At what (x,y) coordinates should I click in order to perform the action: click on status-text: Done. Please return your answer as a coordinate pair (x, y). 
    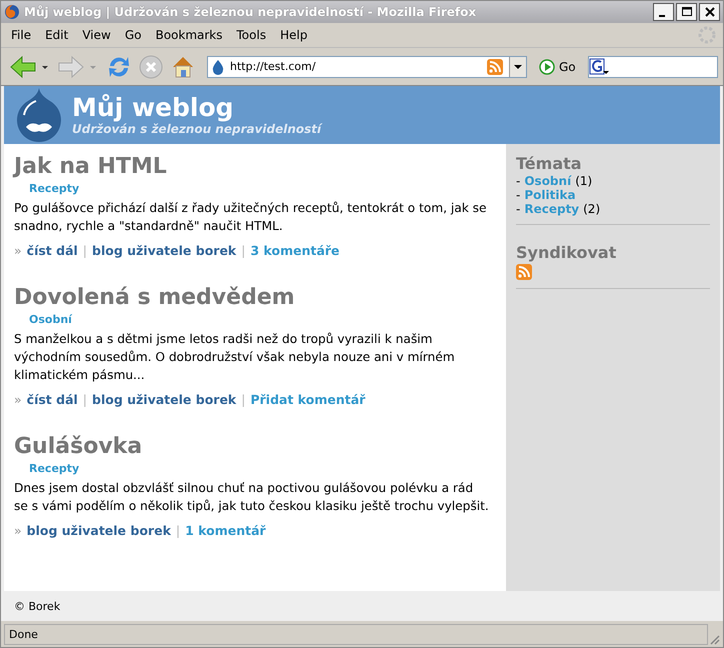
    Looking at the image, I should click on (356, 634).